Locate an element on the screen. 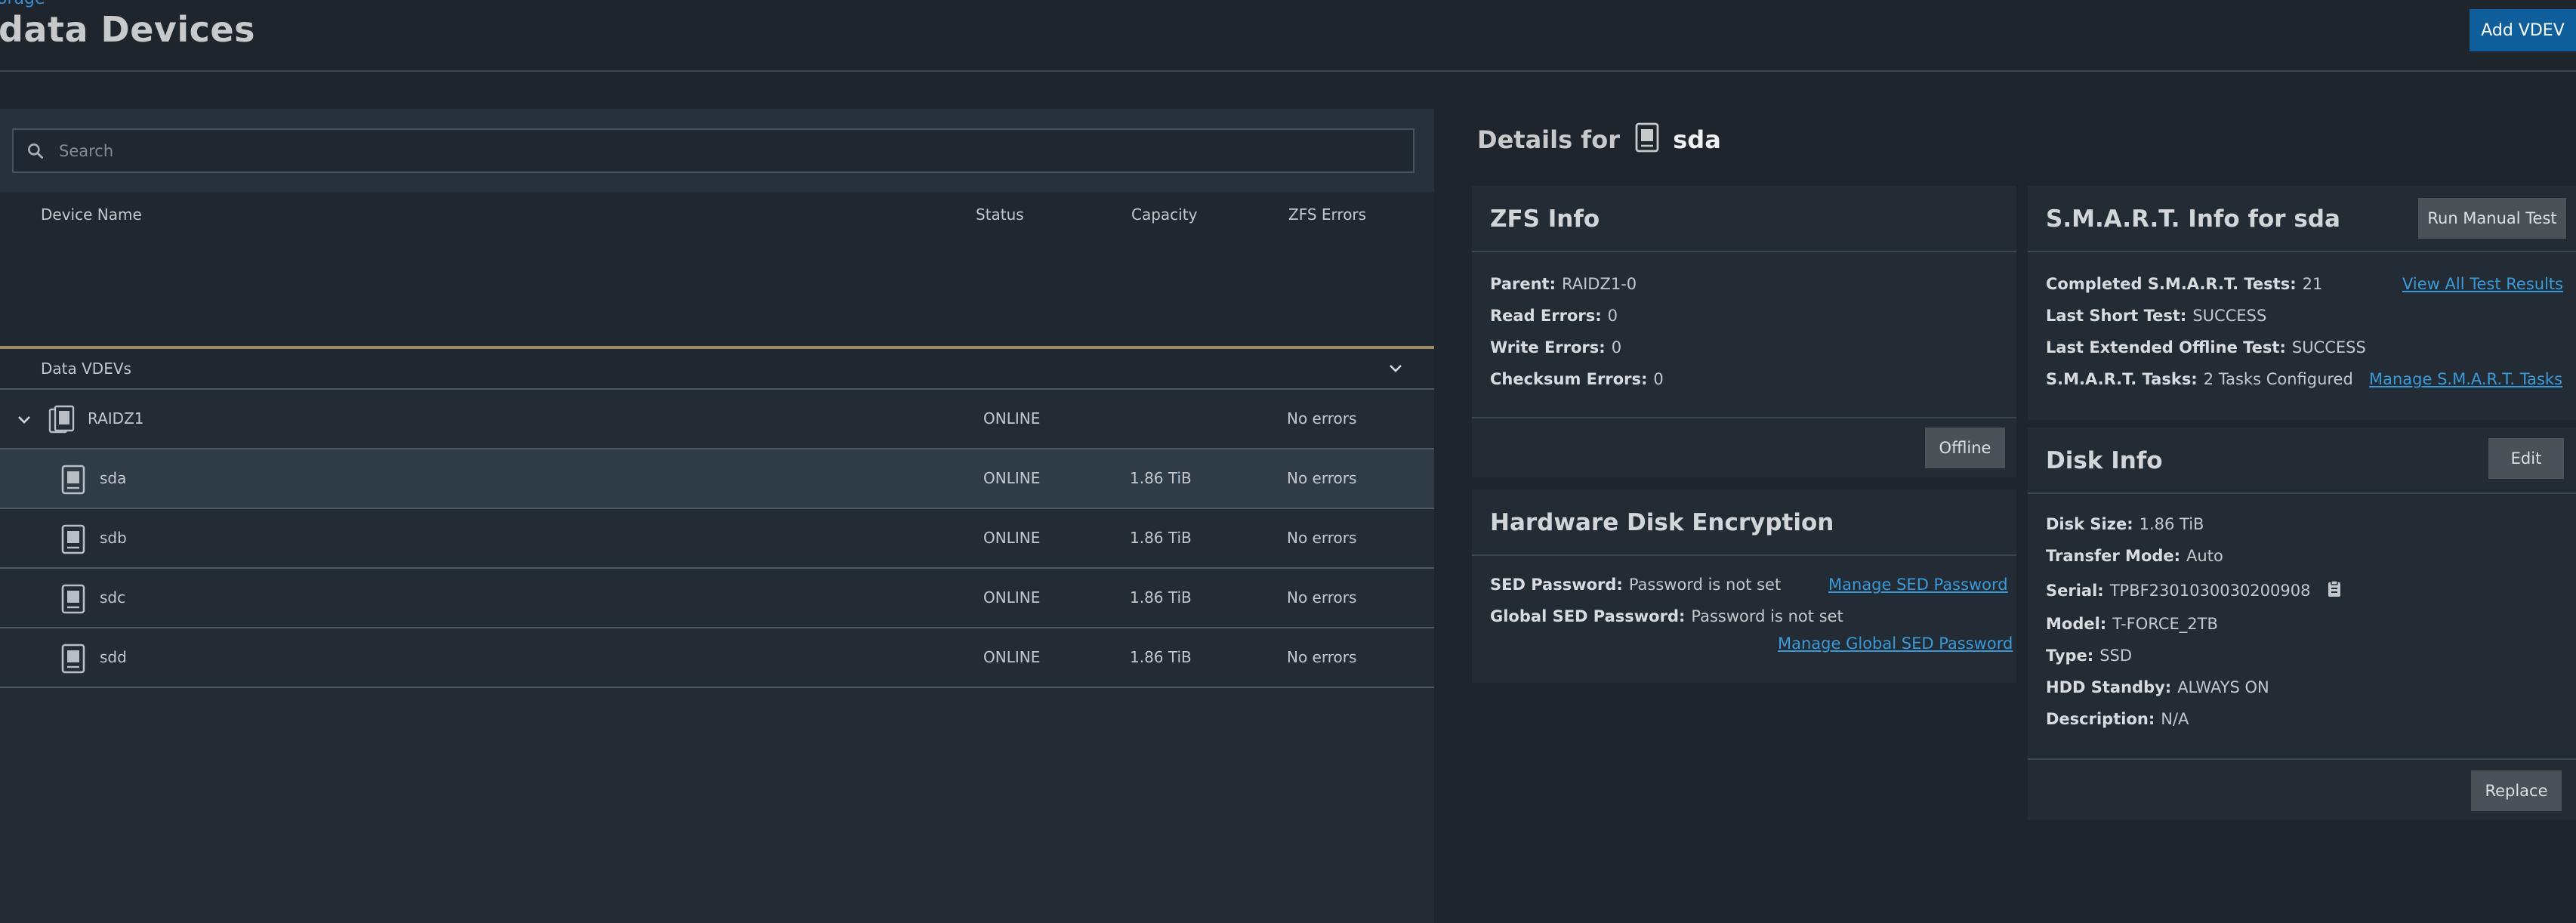  details-title: Details for sda is located at coordinates (1599, 138).